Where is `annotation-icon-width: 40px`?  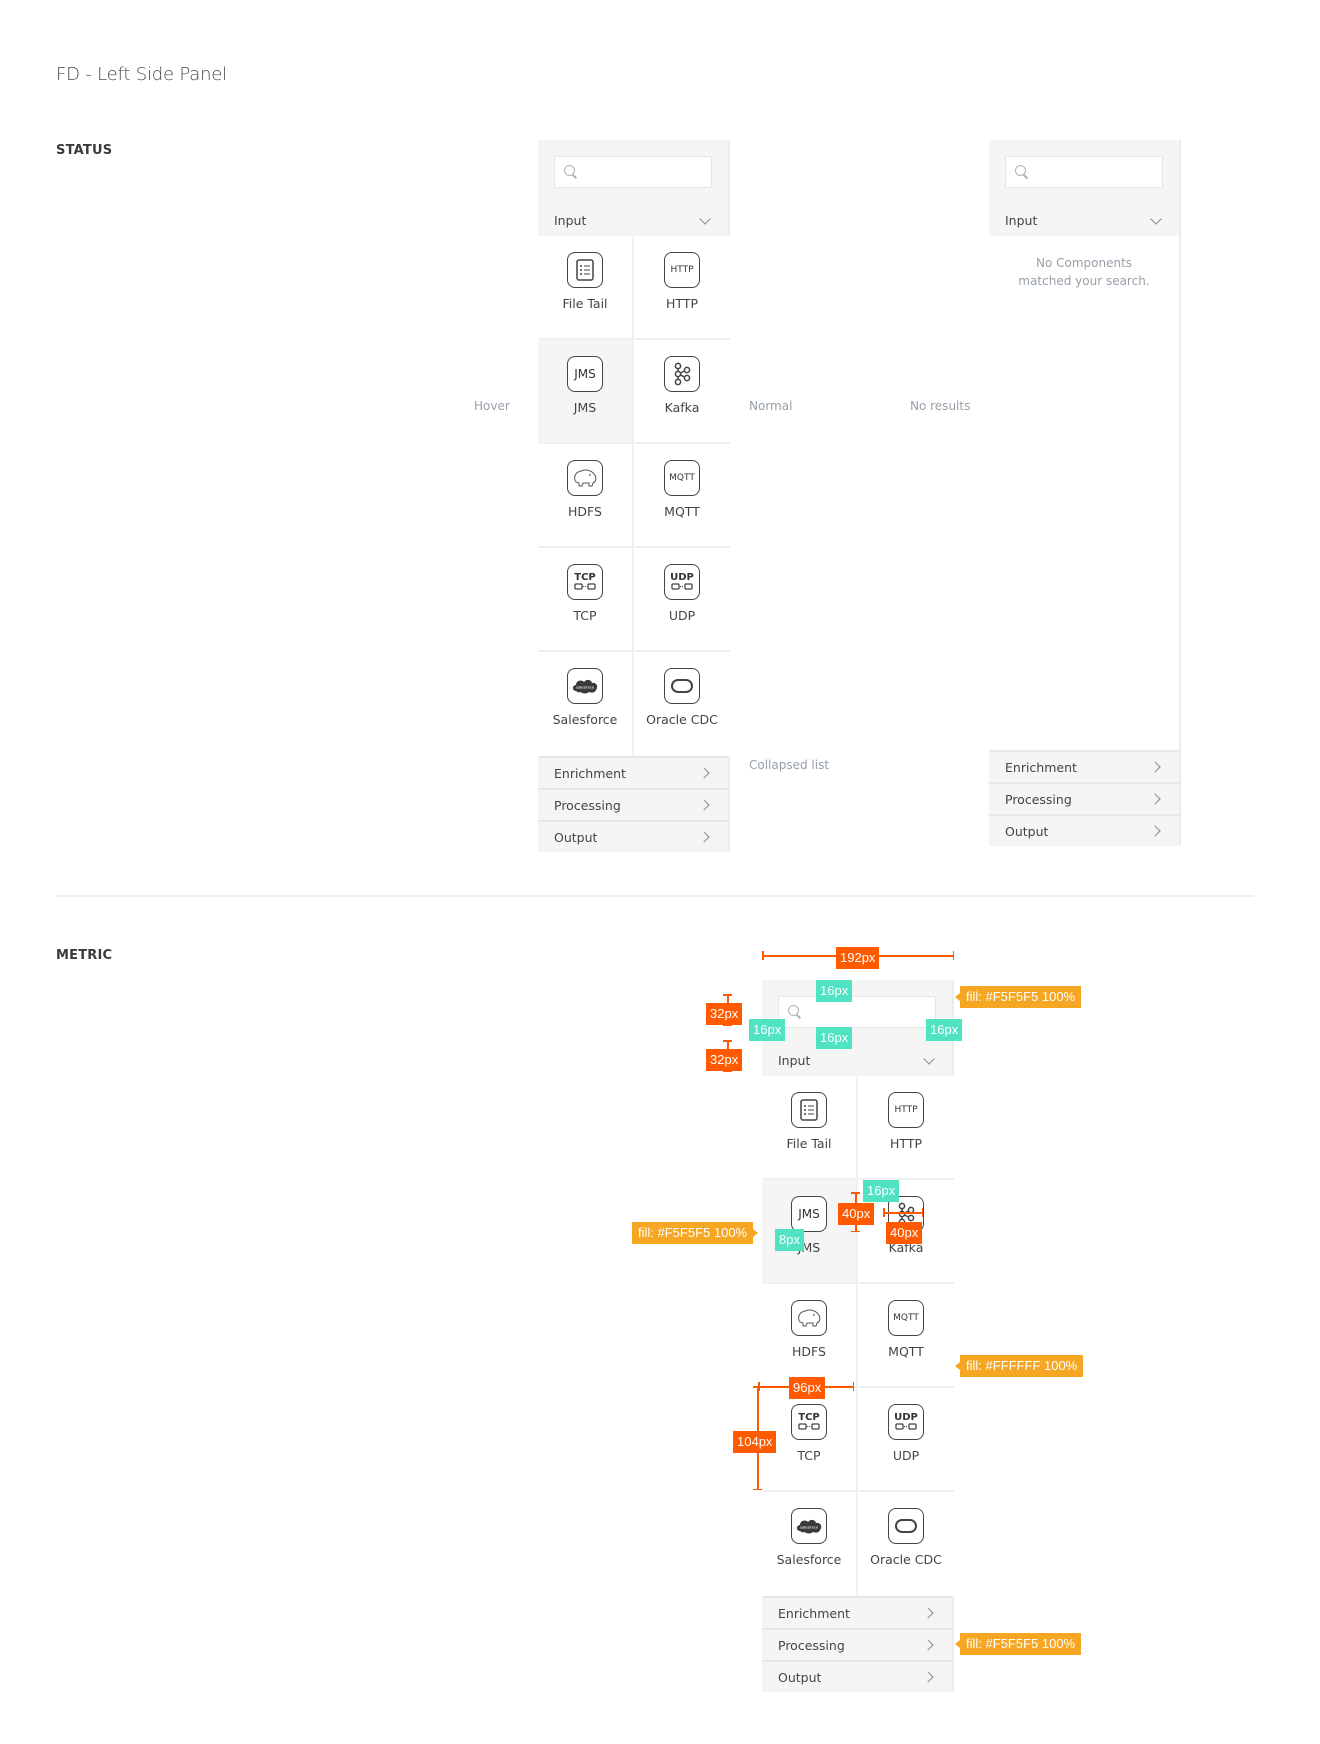 annotation-icon-width: 40px is located at coordinates (904, 1233).